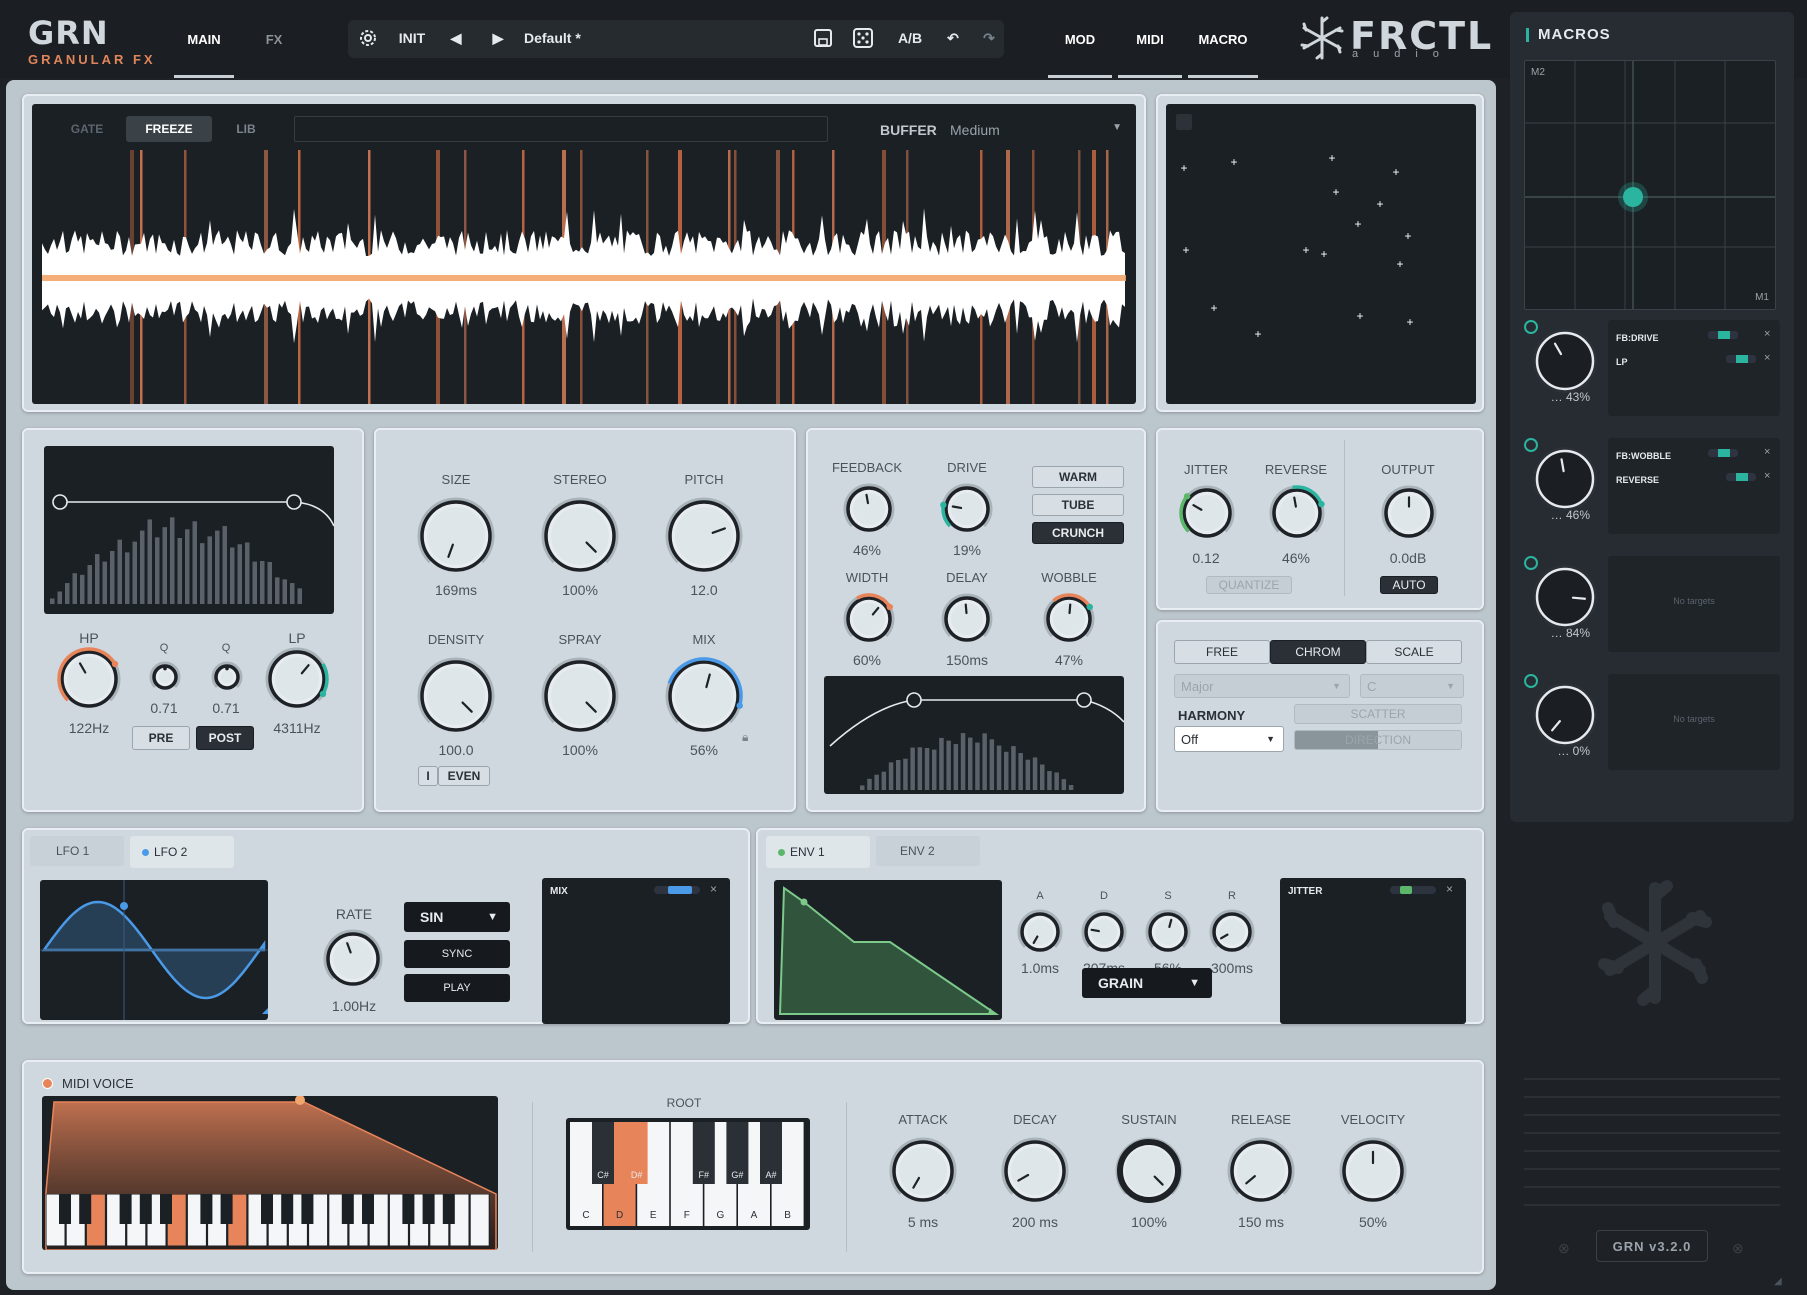 This screenshot has height=1295, width=1807. What do you see at coordinates (688, 1174) in the screenshot?
I see `root-keyboard: C D E F G A B C# D# F# G# A#` at bounding box center [688, 1174].